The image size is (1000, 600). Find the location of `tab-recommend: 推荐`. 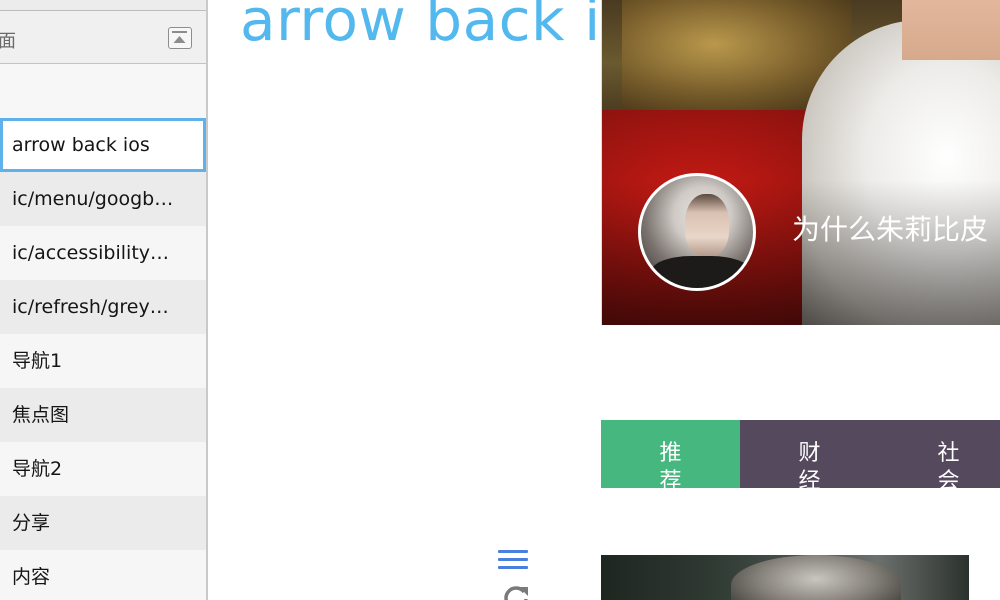

tab-recommend: 推荐 is located at coordinates (670, 454).